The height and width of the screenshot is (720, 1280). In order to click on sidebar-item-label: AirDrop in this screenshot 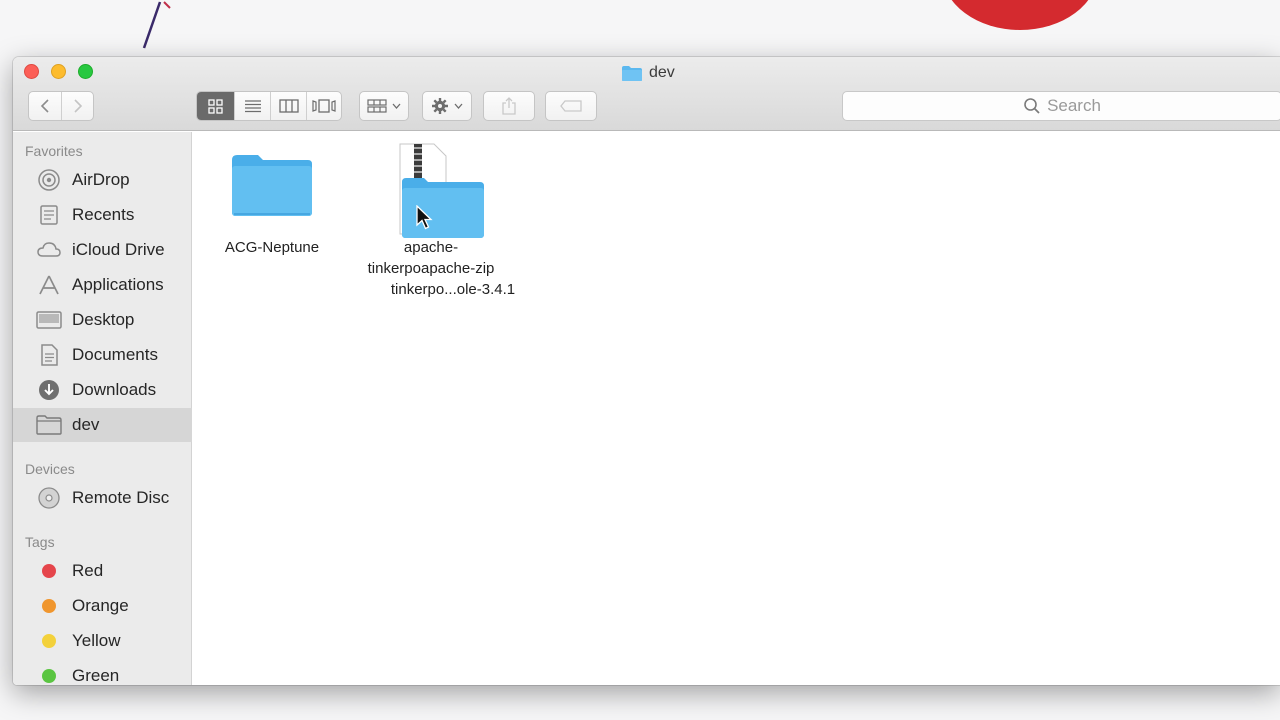, I will do `click(101, 179)`.